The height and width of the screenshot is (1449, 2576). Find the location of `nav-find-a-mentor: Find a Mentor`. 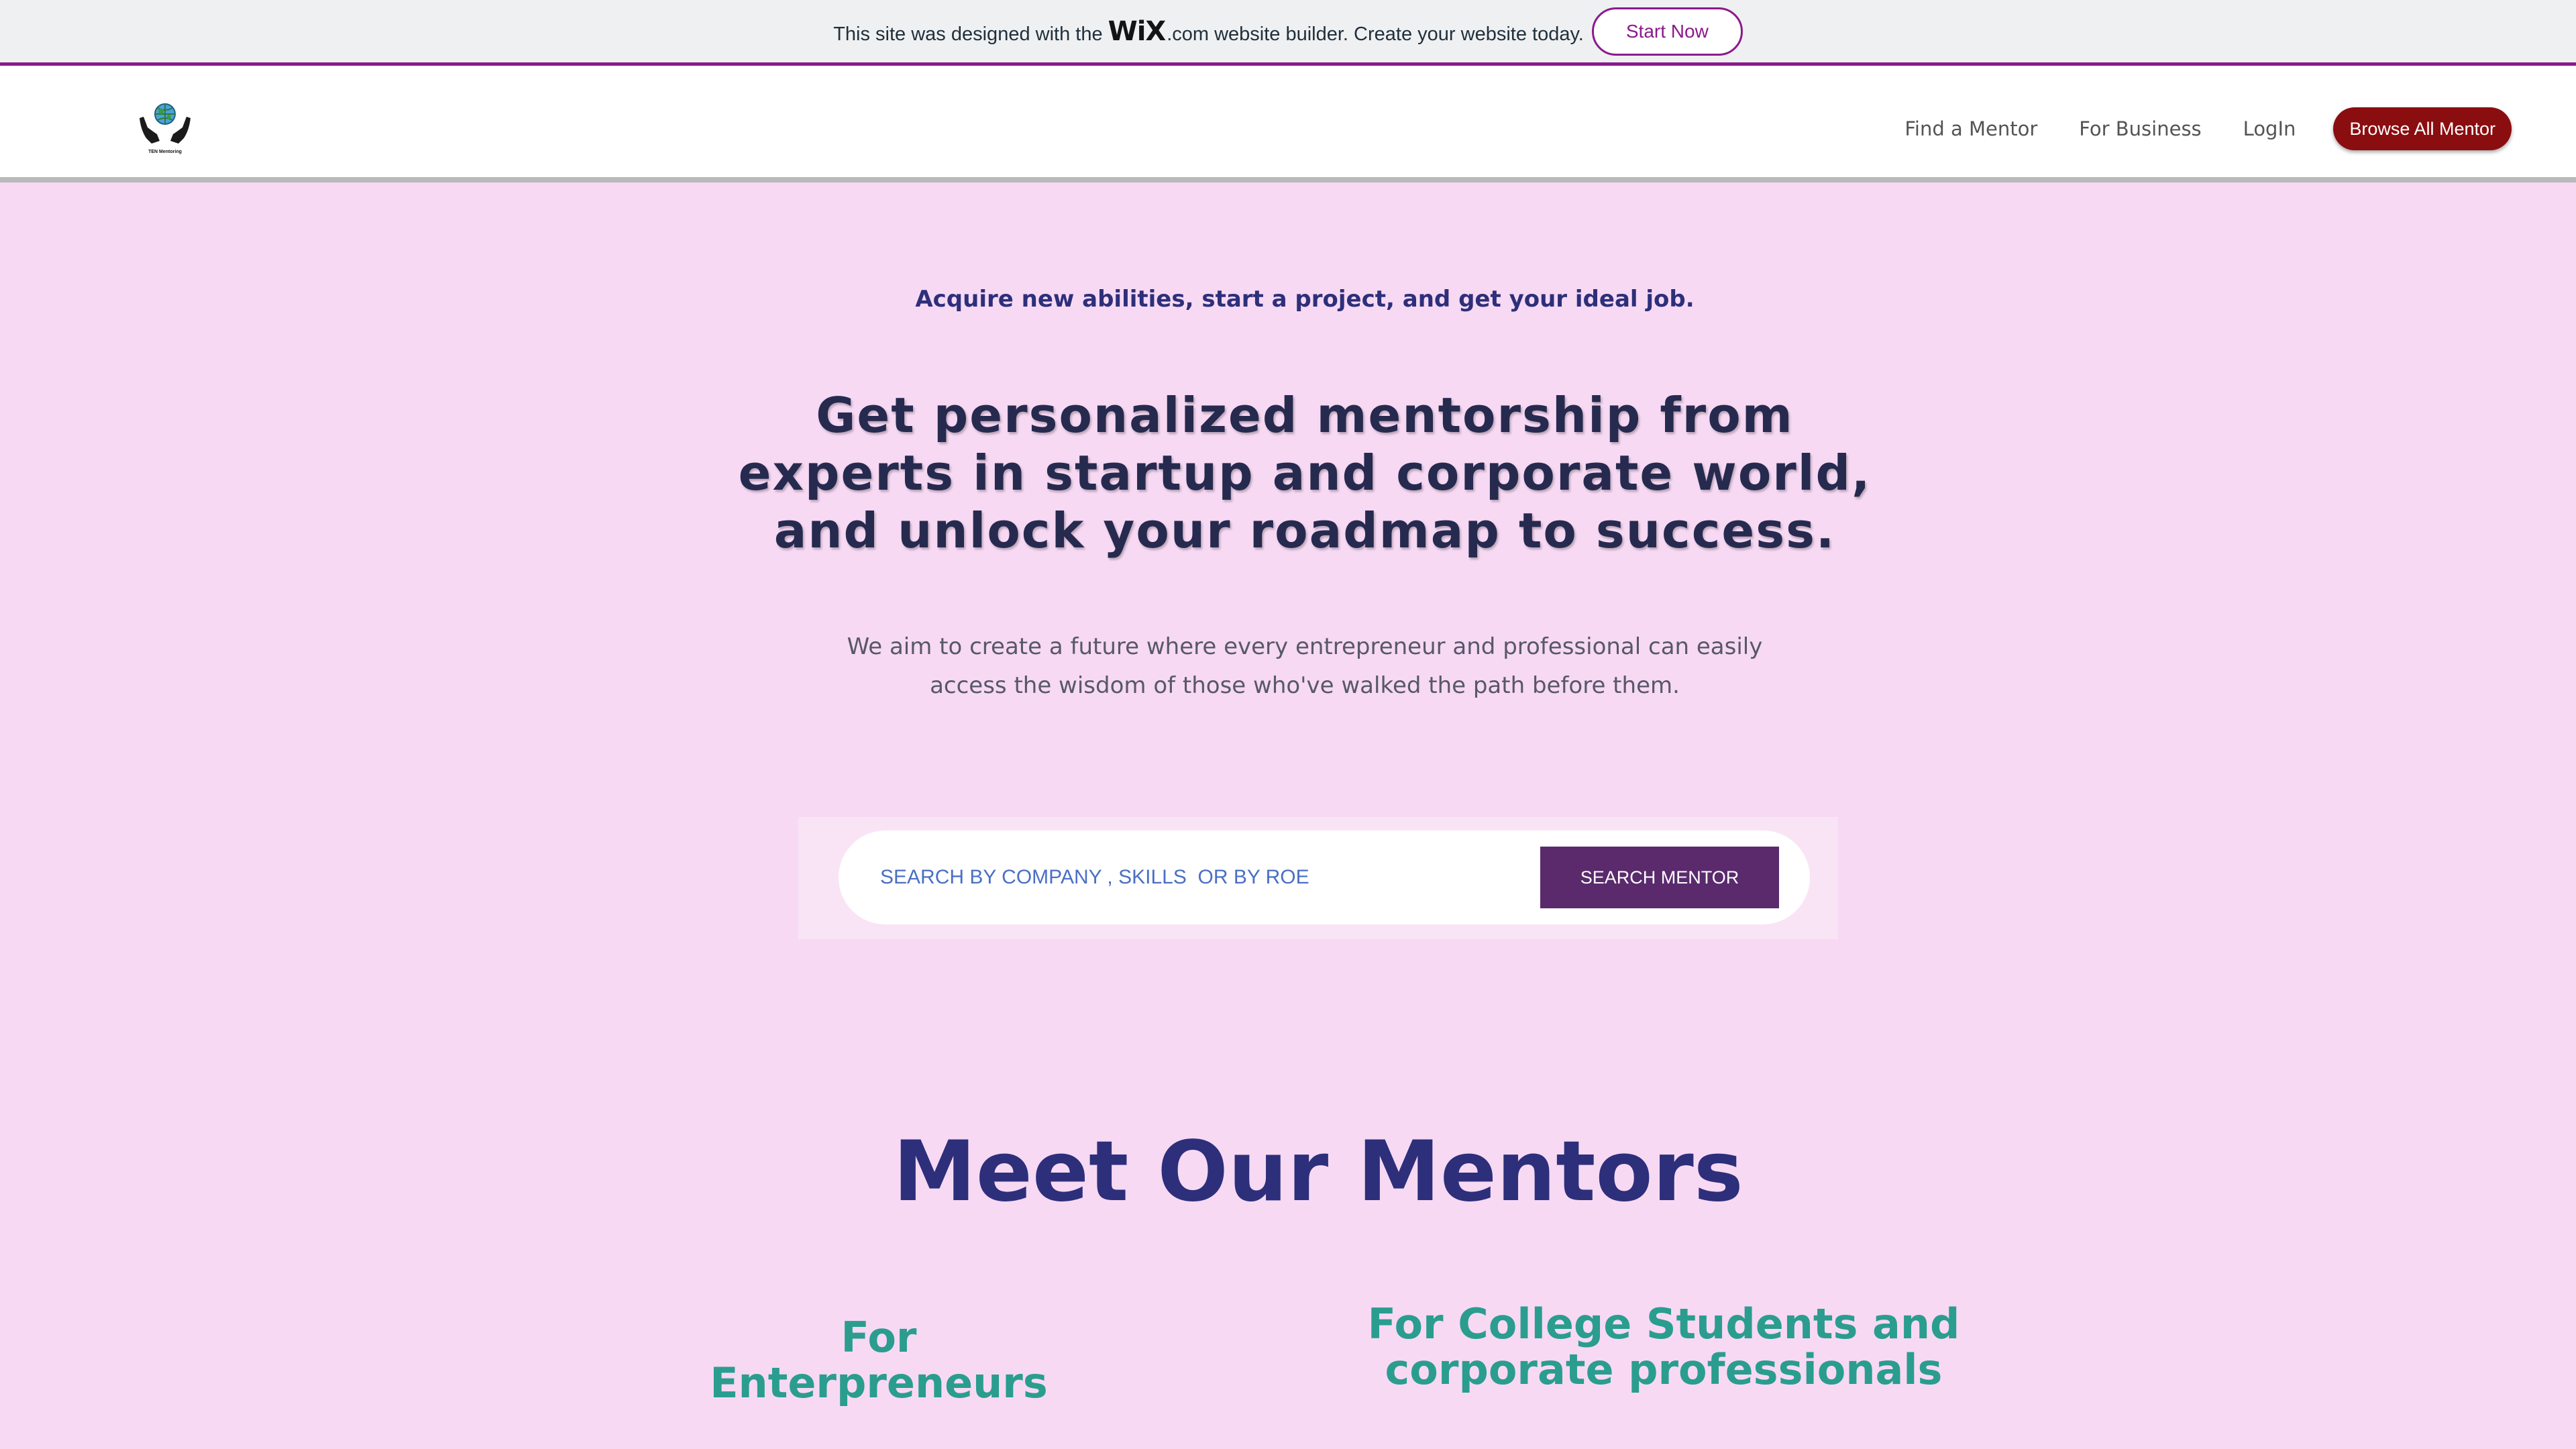

nav-find-a-mentor: Find a Mentor is located at coordinates (1970, 128).